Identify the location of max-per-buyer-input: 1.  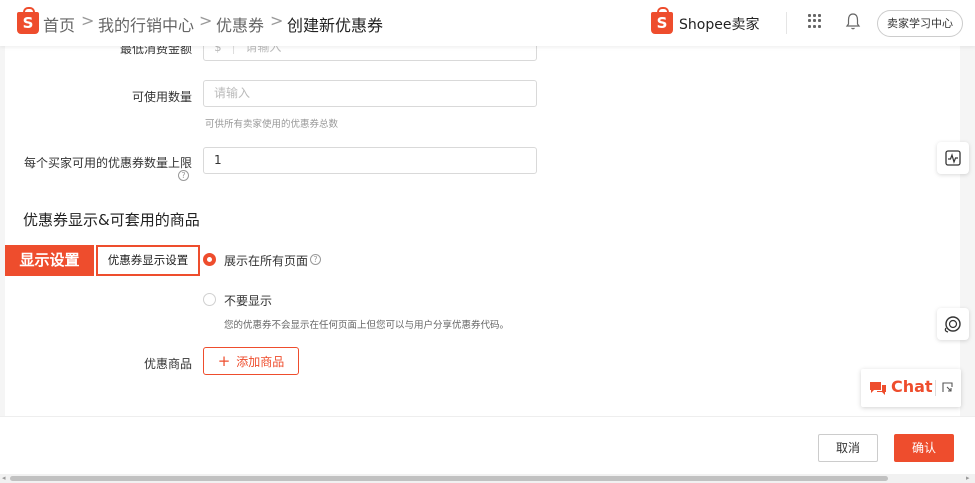
(370, 160).